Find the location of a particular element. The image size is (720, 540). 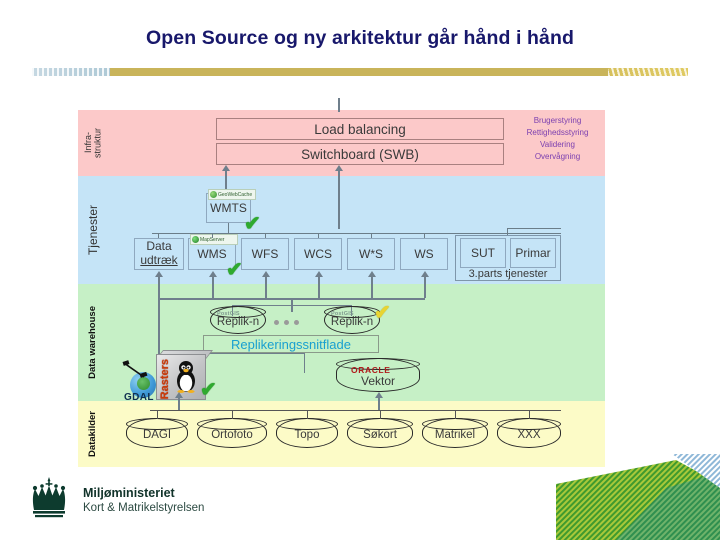

agency-name: Kort & Matrikelstyrelsen is located at coordinates (144, 508).